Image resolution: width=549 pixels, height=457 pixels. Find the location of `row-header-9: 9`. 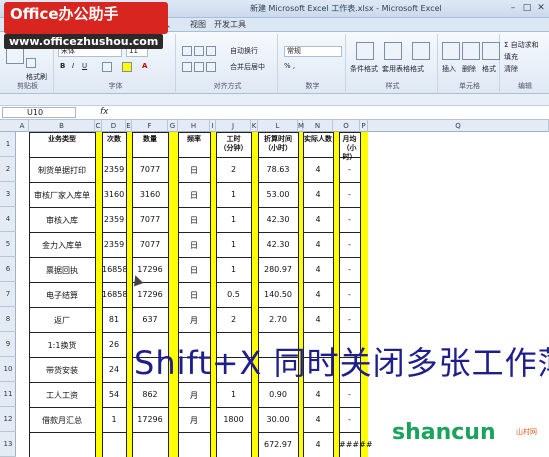

row-header-9: 9 is located at coordinates (8, 344).